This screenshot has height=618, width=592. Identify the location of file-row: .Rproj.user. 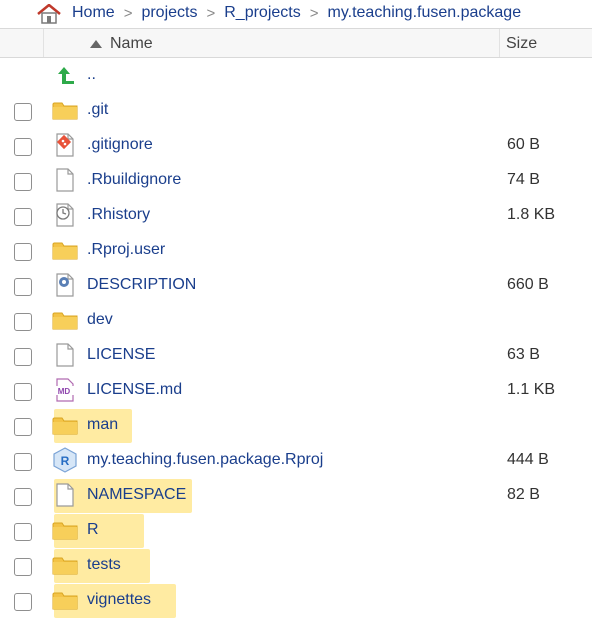
(296, 250).